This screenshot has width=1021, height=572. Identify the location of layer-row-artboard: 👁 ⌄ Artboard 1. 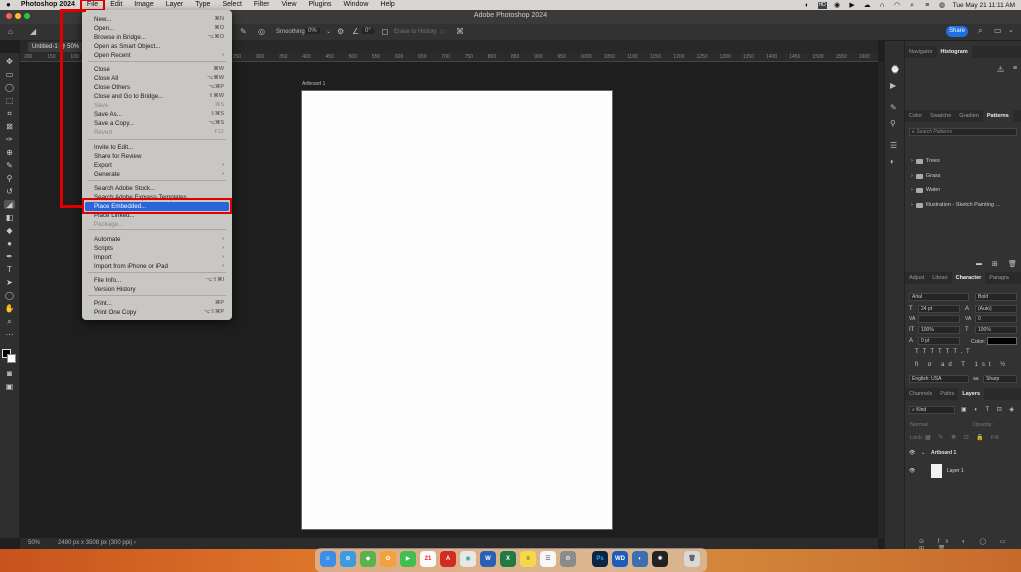
(963, 453).